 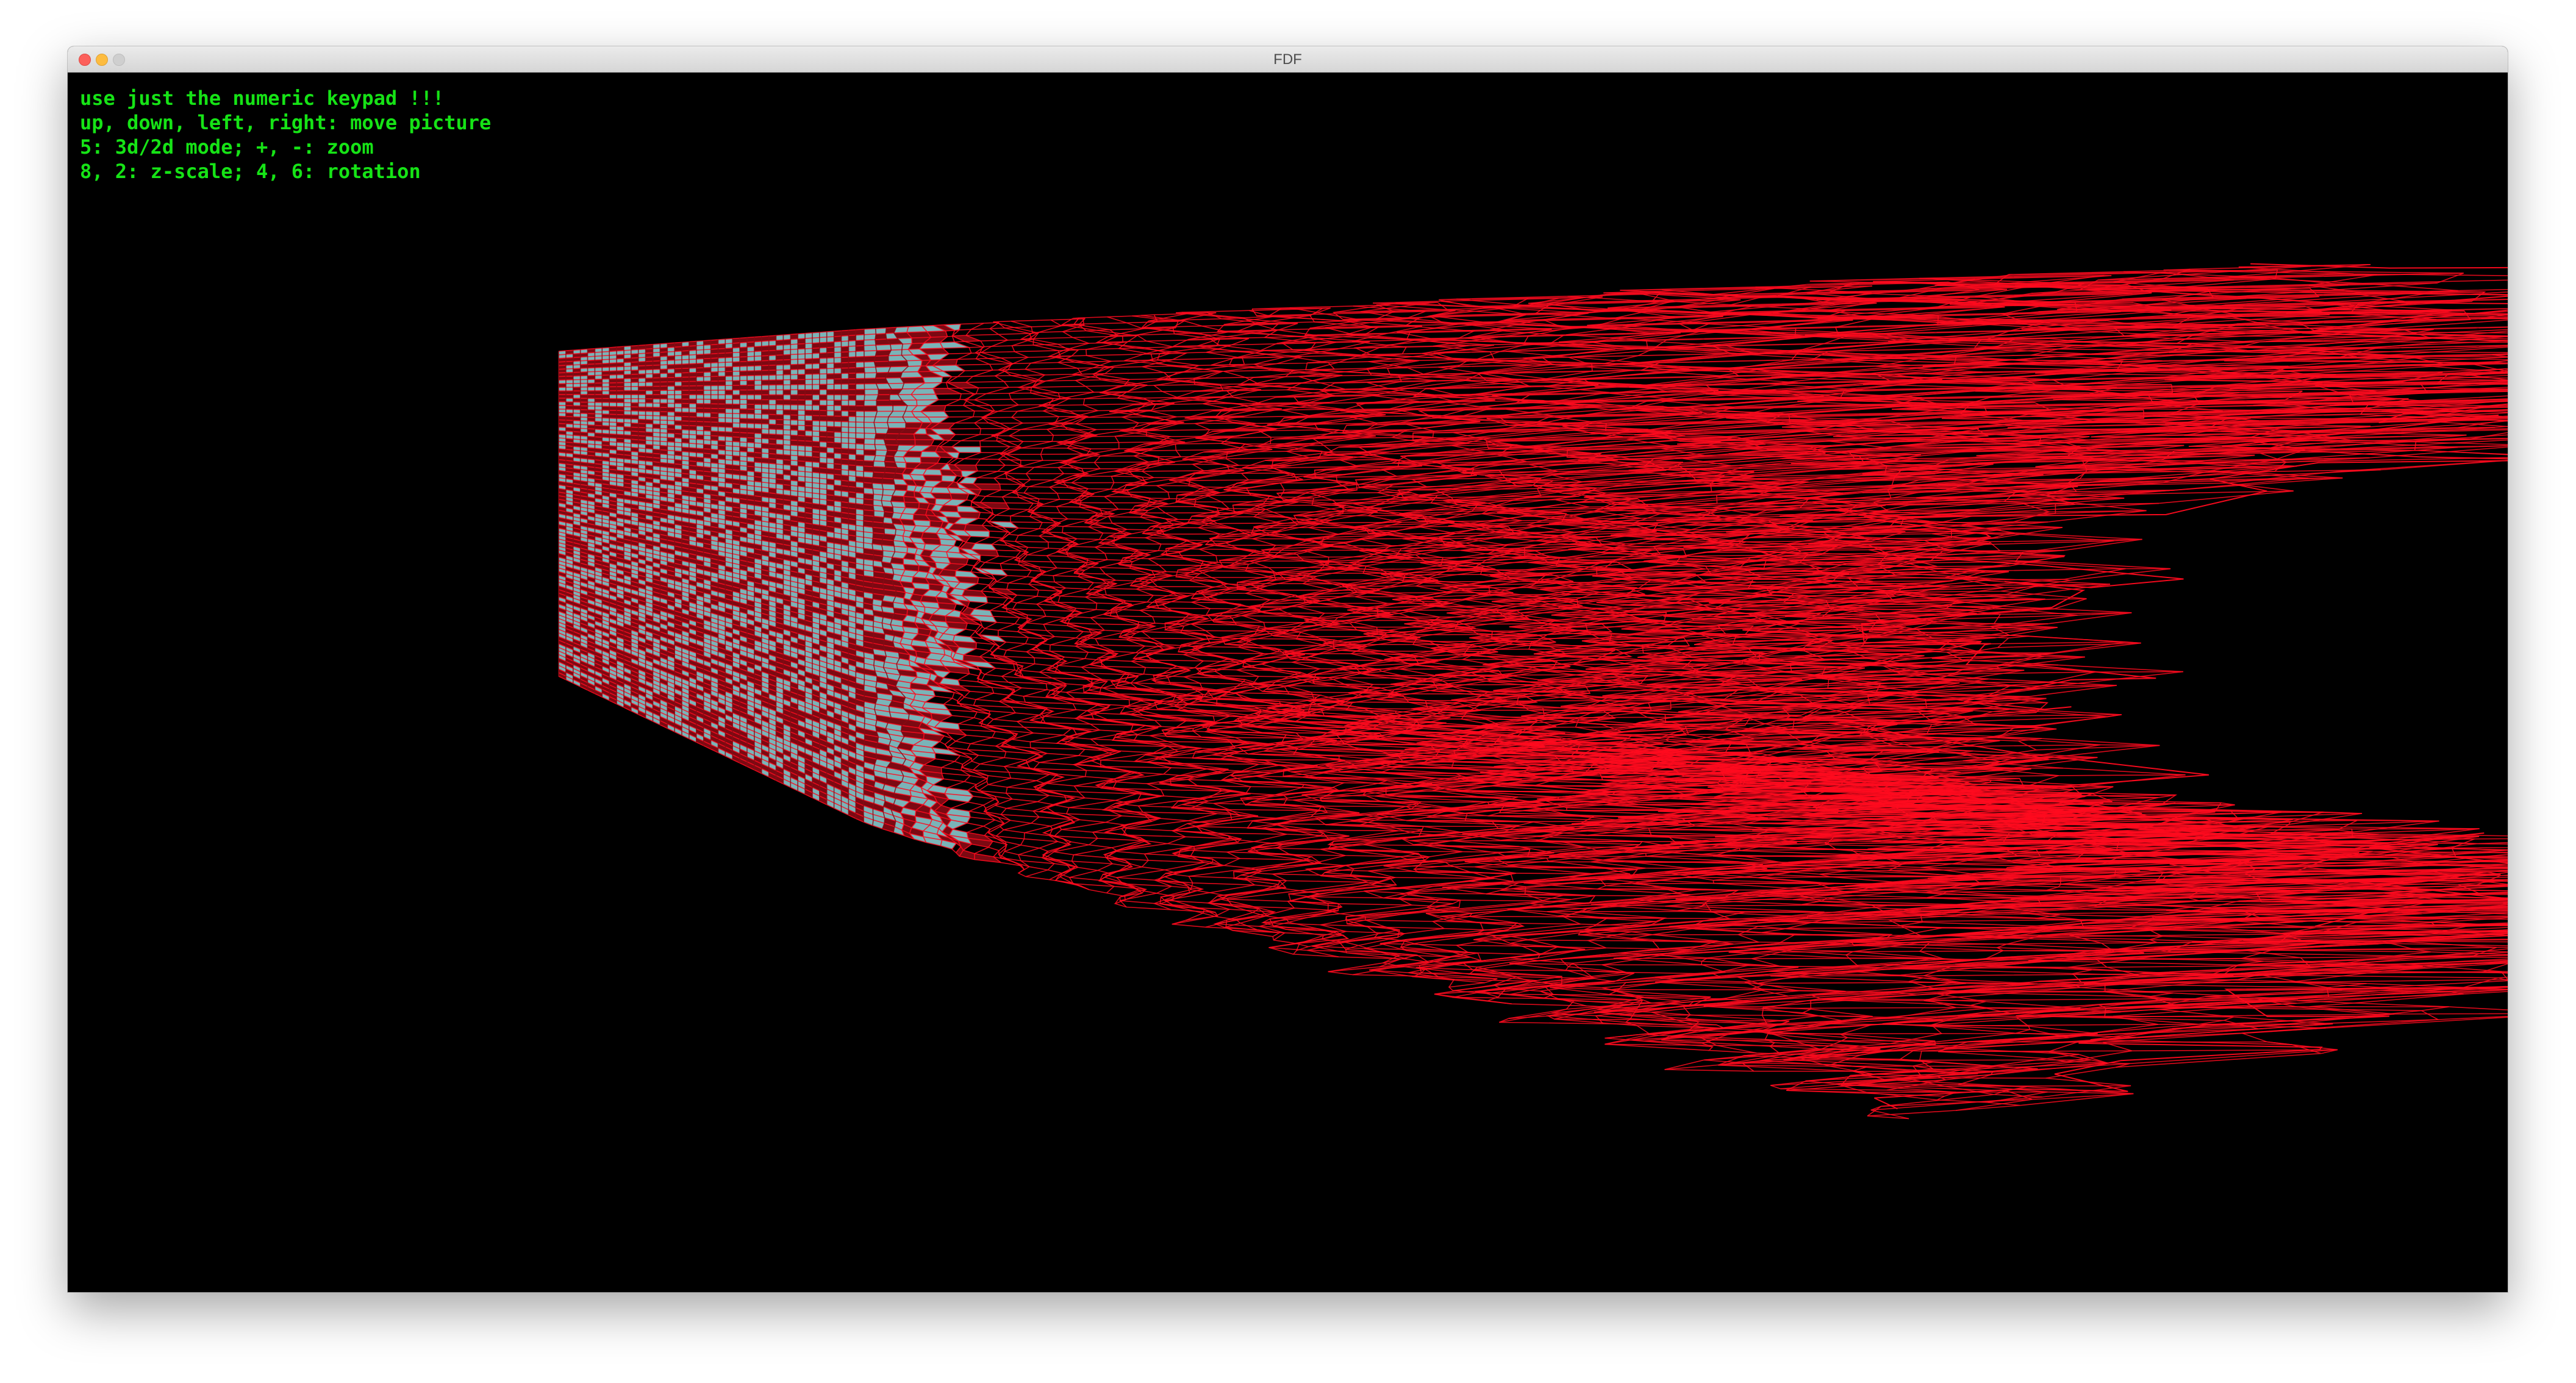 I want to click on title-bar: FDF, so click(x=1288, y=59).